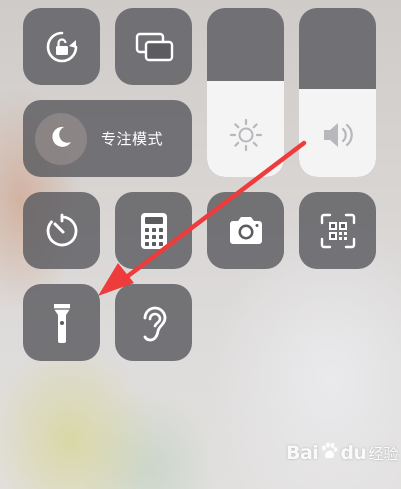 The width and height of the screenshot is (401, 489). I want to click on camera-icon, so click(246, 231).